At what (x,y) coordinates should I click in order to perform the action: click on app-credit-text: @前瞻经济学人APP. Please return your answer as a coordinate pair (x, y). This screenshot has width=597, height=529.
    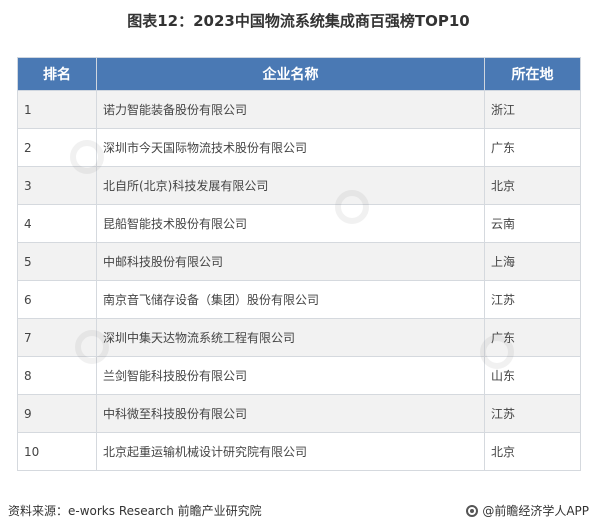
    Looking at the image, I should click on (535, 511).